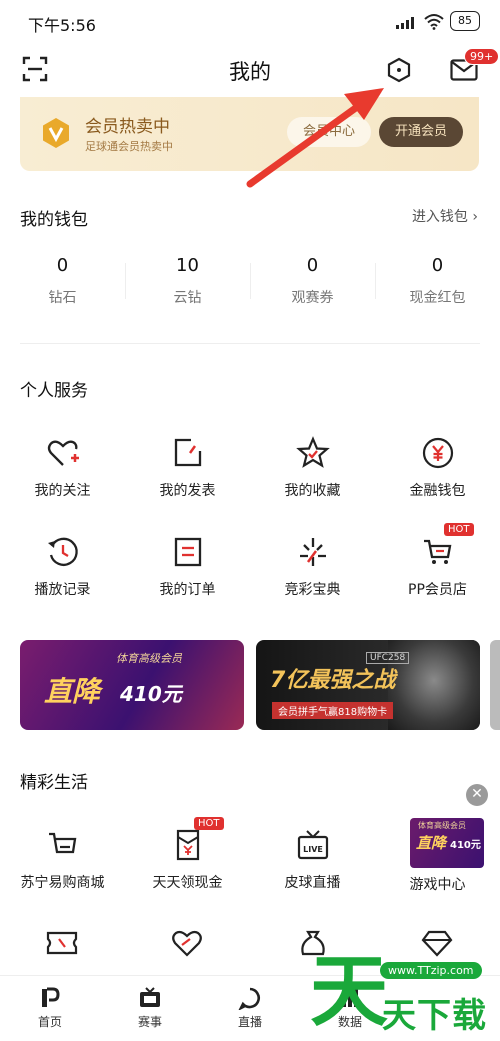 The height and width of the screenshot is (1041, 500). I want to click on life-label: 苏宁易购商城, so click(62, 883).